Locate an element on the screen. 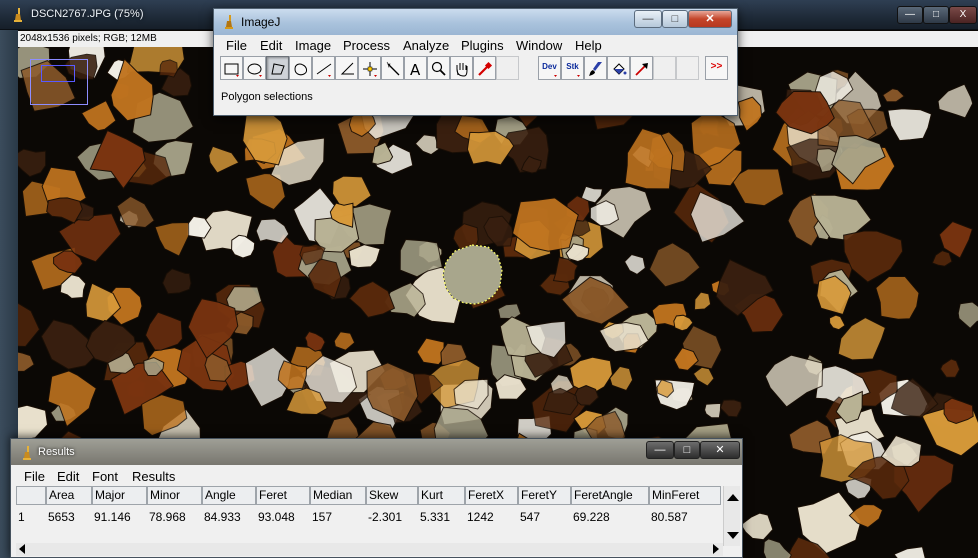 The width and height of the screenshot is (978, 558). text-tool-icon: A is located at coordinates (415, 68).